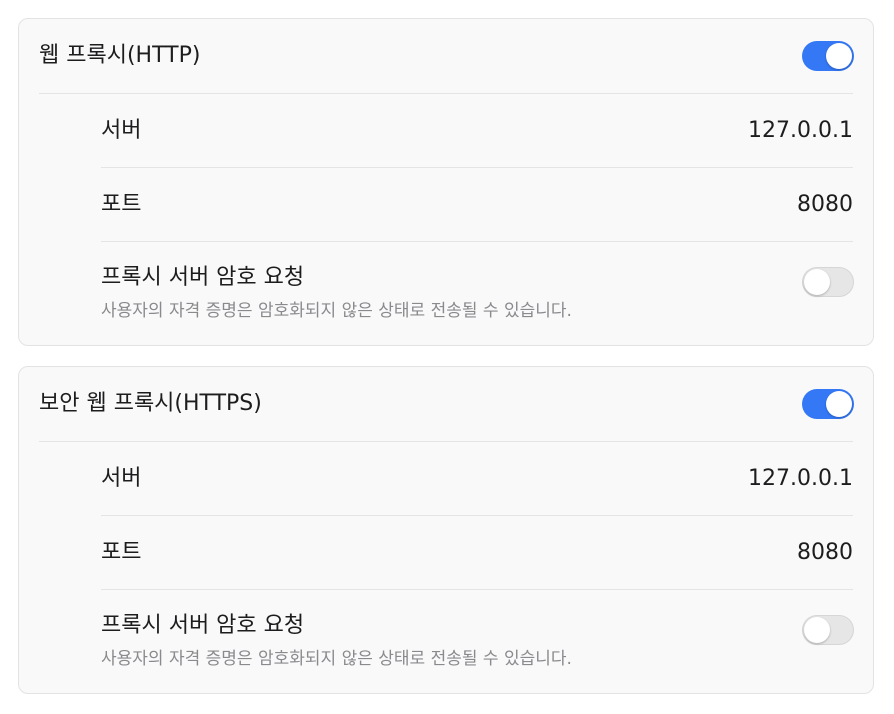  I want to click on https-port-label: 포트, so click(121, 552).